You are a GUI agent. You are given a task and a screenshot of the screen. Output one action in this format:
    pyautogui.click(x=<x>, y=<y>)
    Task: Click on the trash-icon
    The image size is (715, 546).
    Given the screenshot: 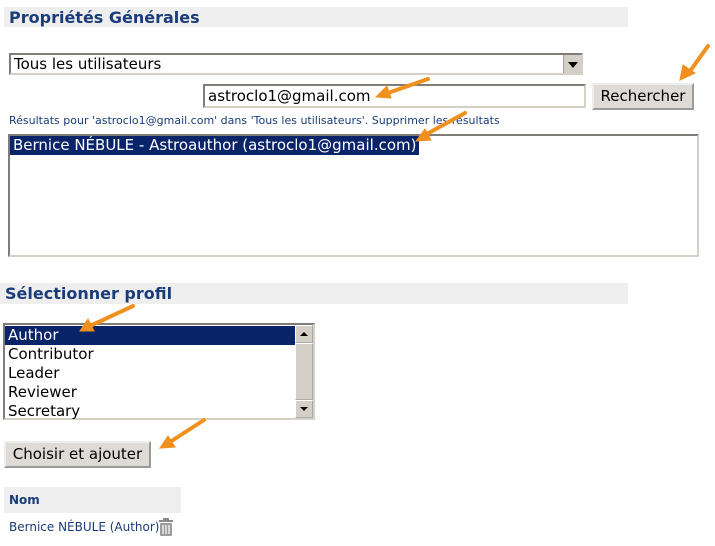 What is the action you would take?
    pyautogui.click(x=166, y=527)
    